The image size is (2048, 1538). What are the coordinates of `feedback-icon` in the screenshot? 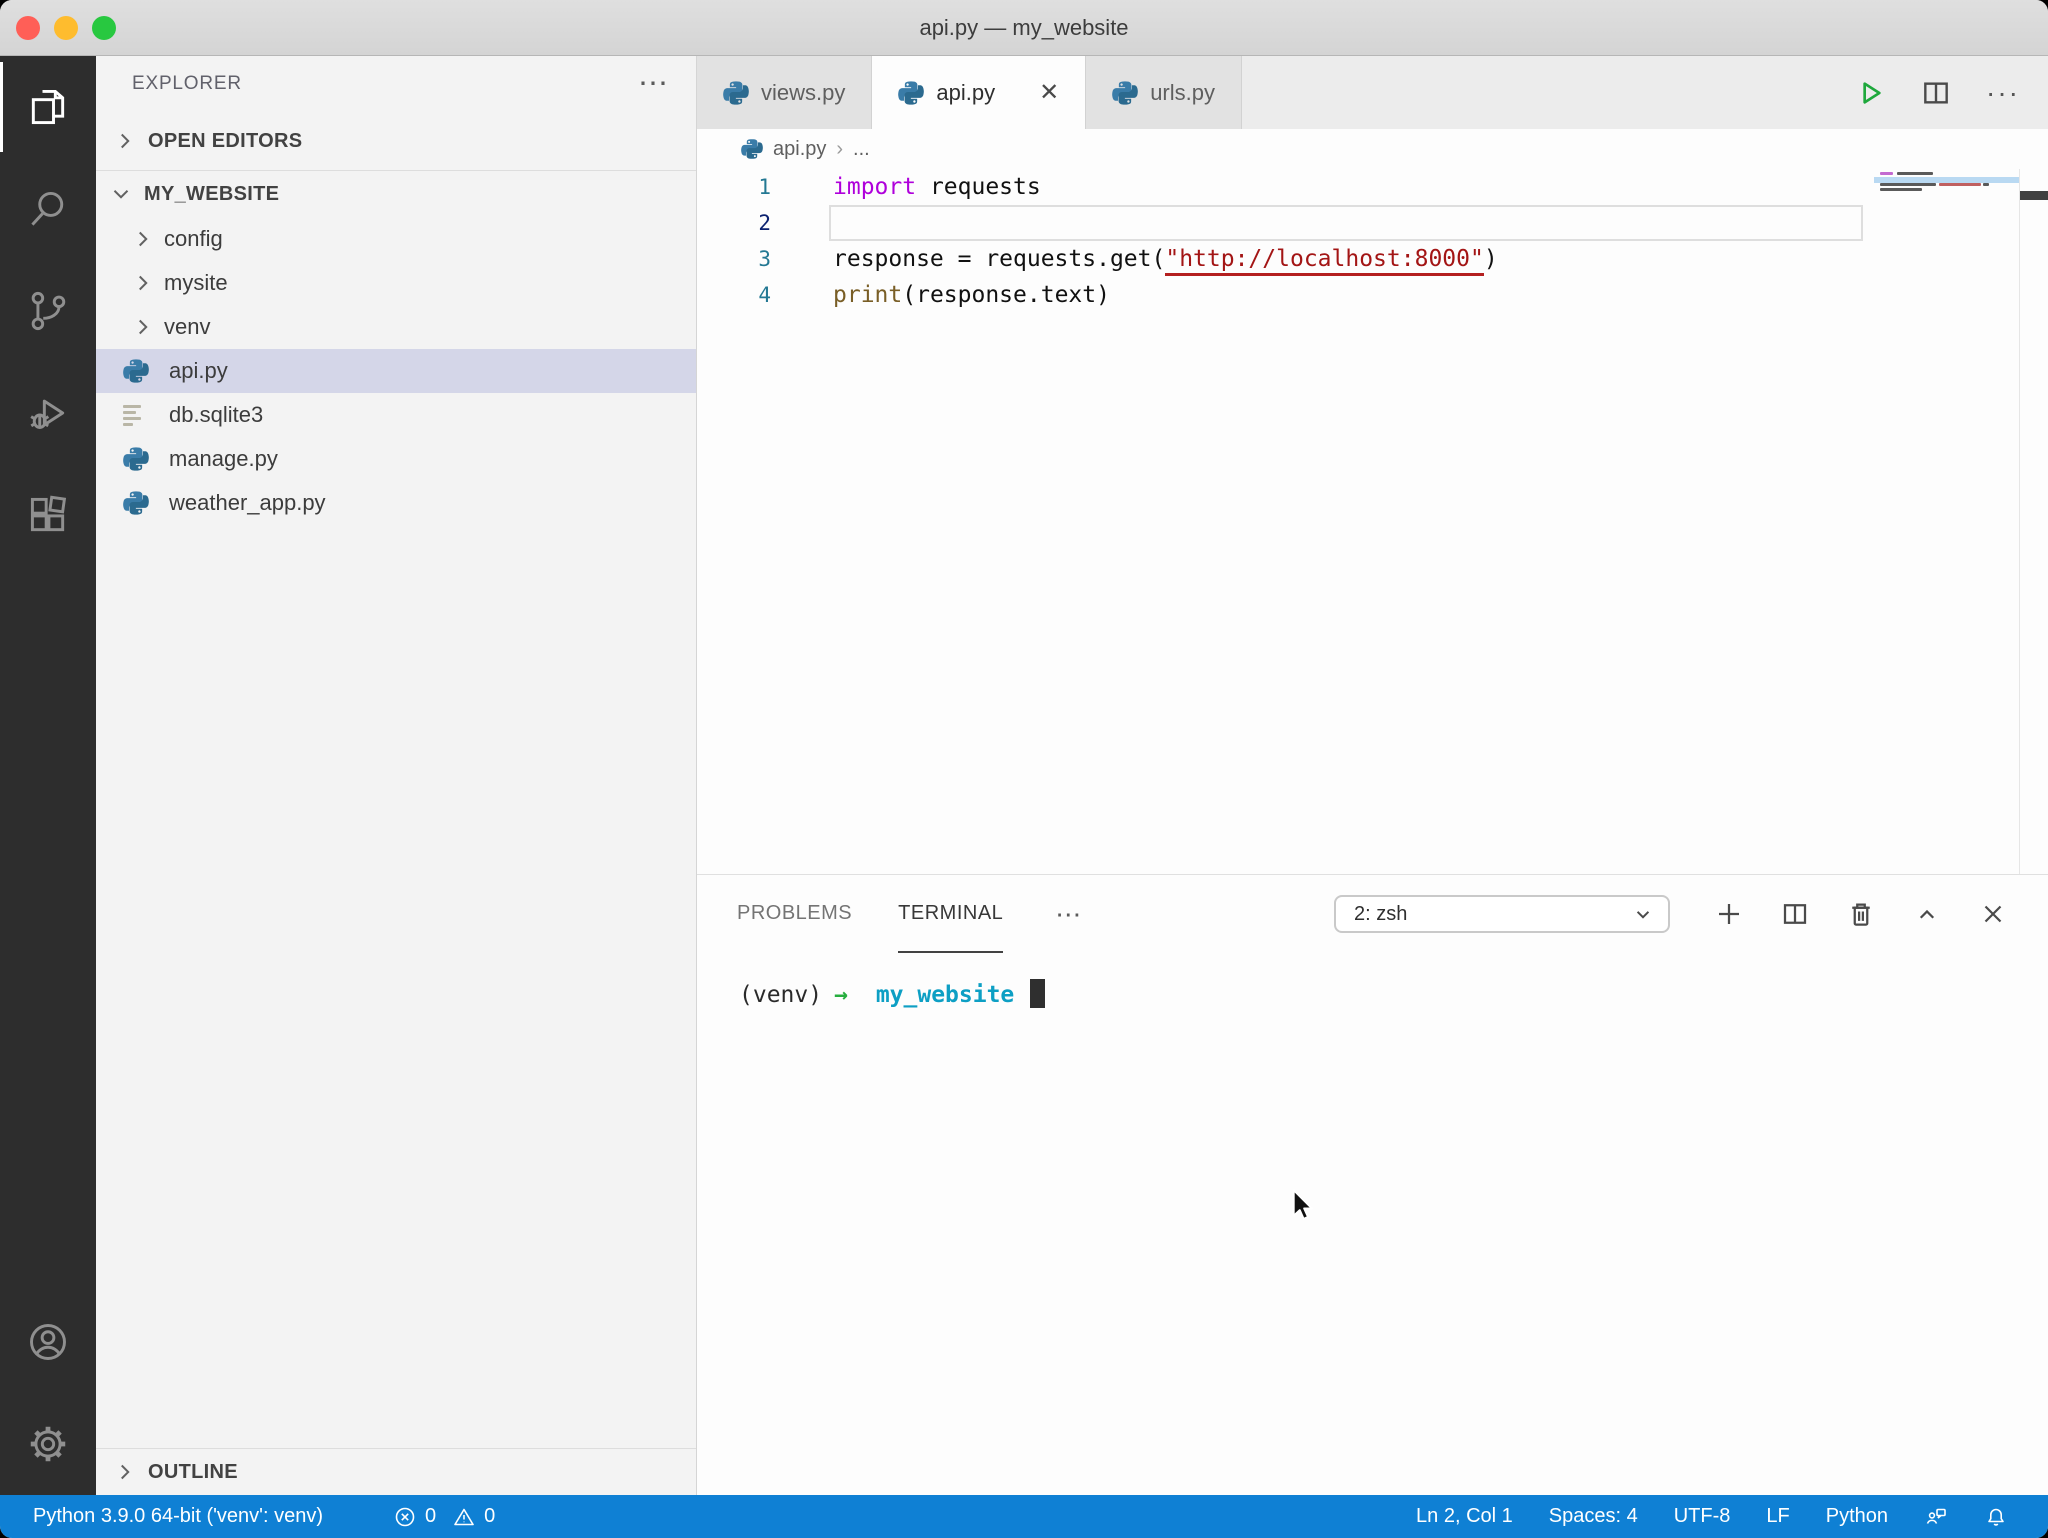 It's located at (1936, 1517).